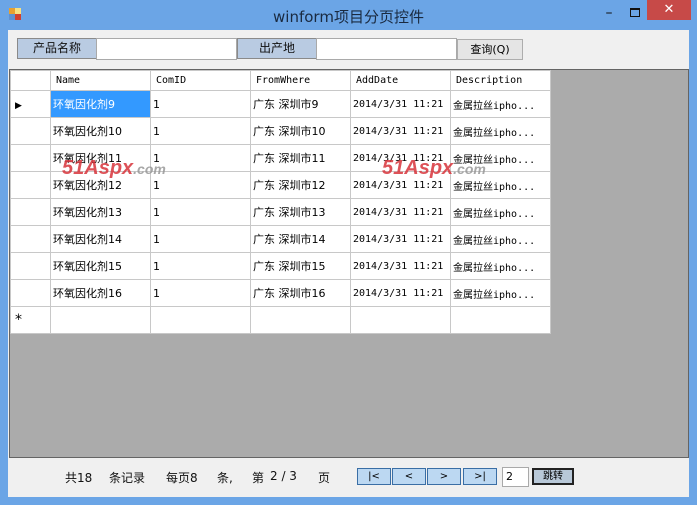  I want to click on window-title: winform项目分页控件, so click(348, 17).